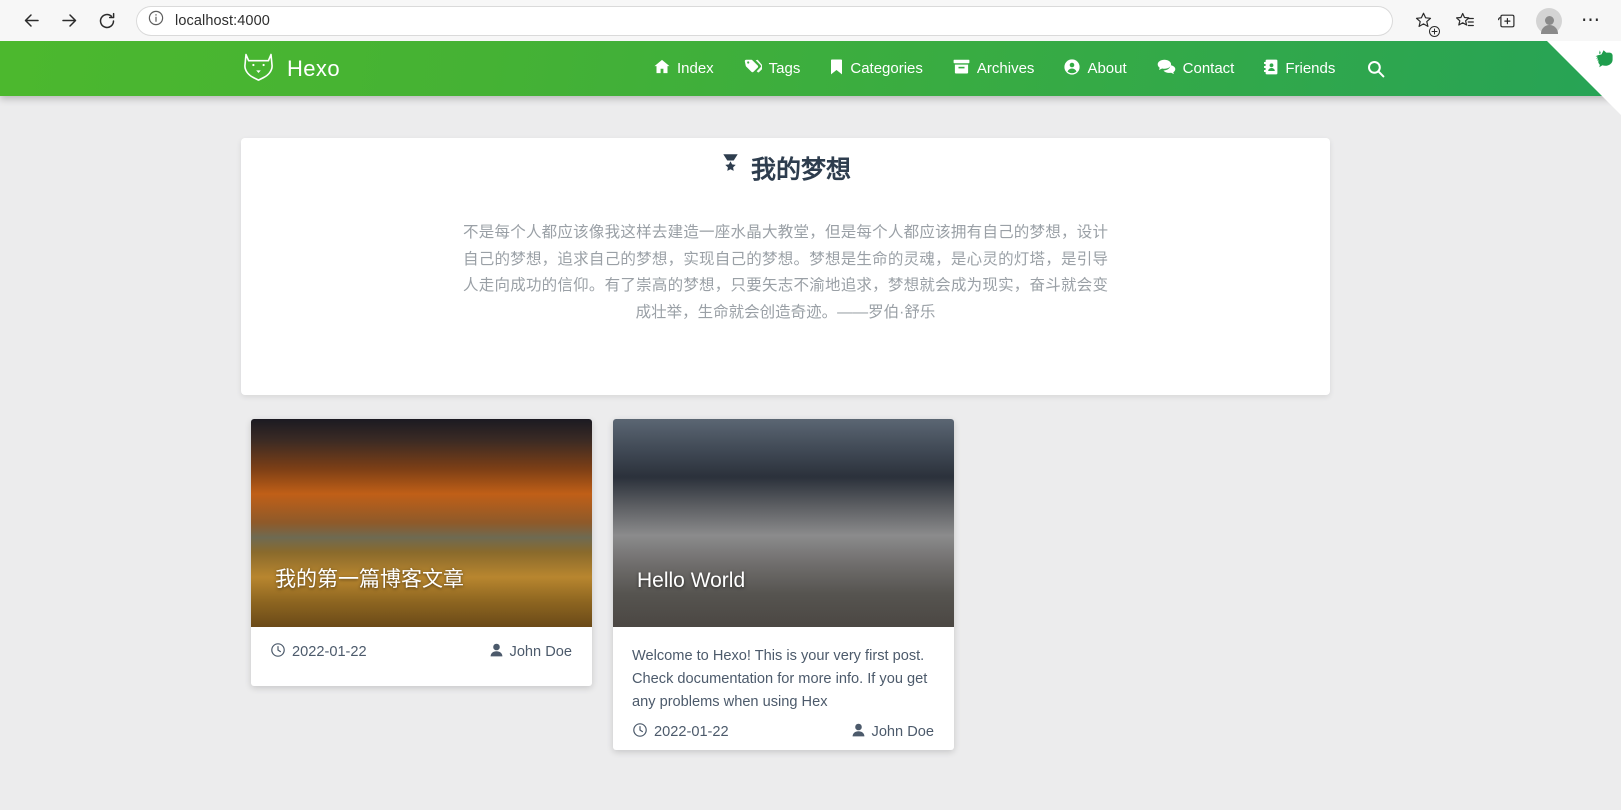 This screenshot has height=810, width=1621. Describe the element at coordinates (764, 20) in the screenshot. I see `address-bar: localhost:4000` at that location.